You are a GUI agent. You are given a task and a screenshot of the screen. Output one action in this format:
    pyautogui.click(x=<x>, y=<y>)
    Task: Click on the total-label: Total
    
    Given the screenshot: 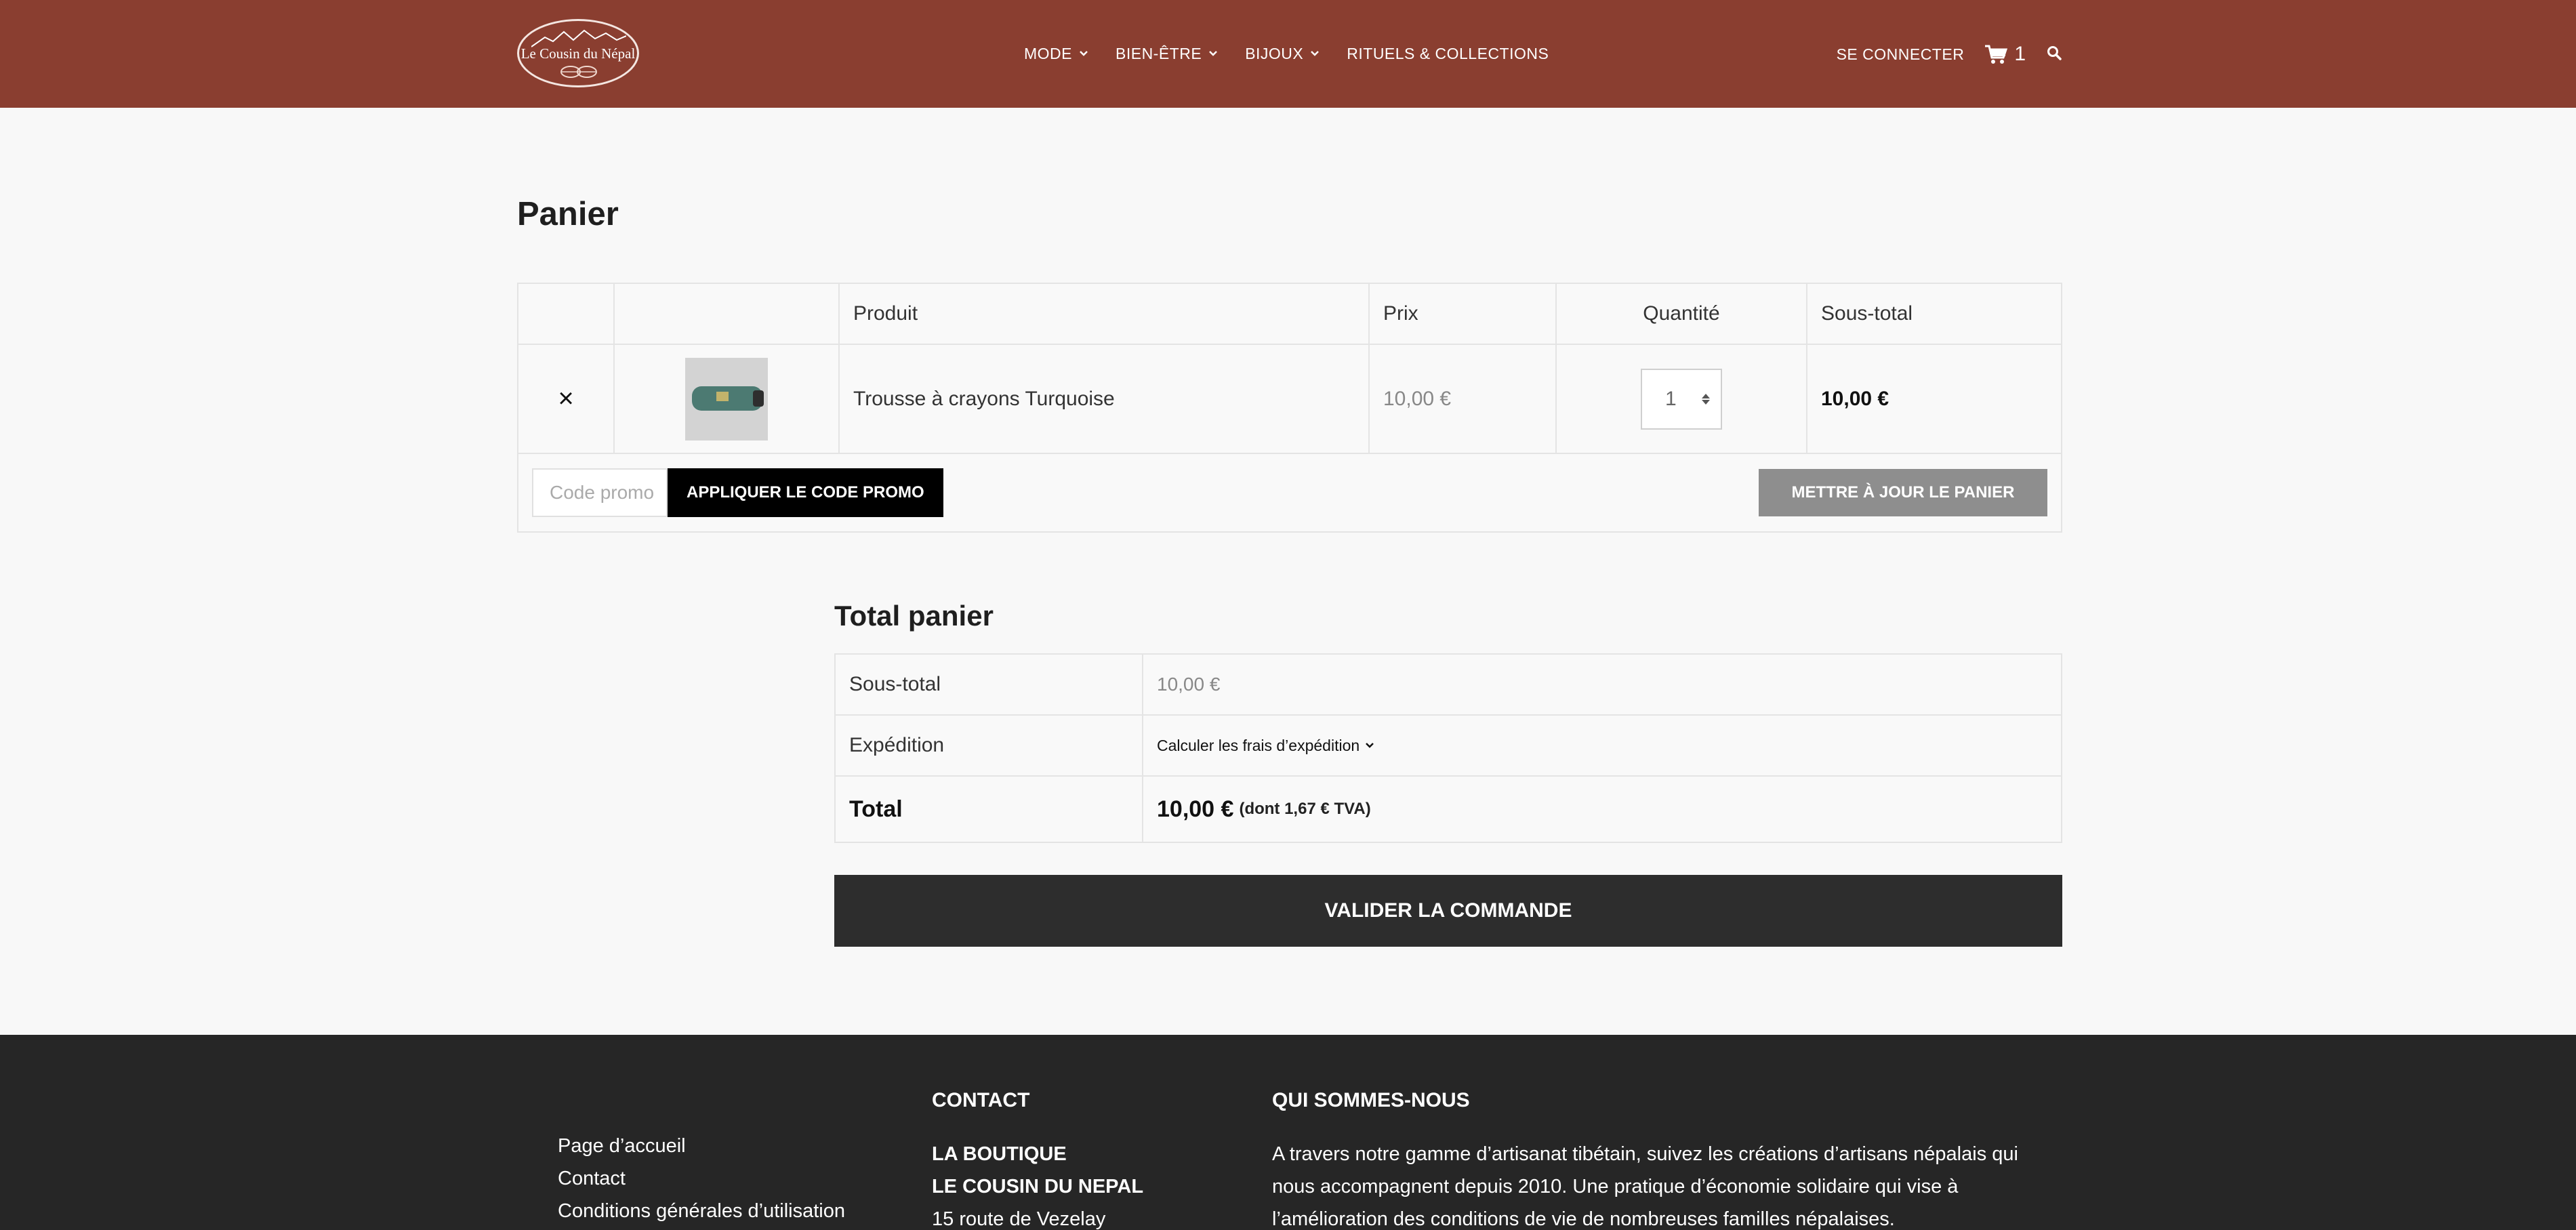 What is the action you would take?
    pyautogui.click(x=990, y=809)
    